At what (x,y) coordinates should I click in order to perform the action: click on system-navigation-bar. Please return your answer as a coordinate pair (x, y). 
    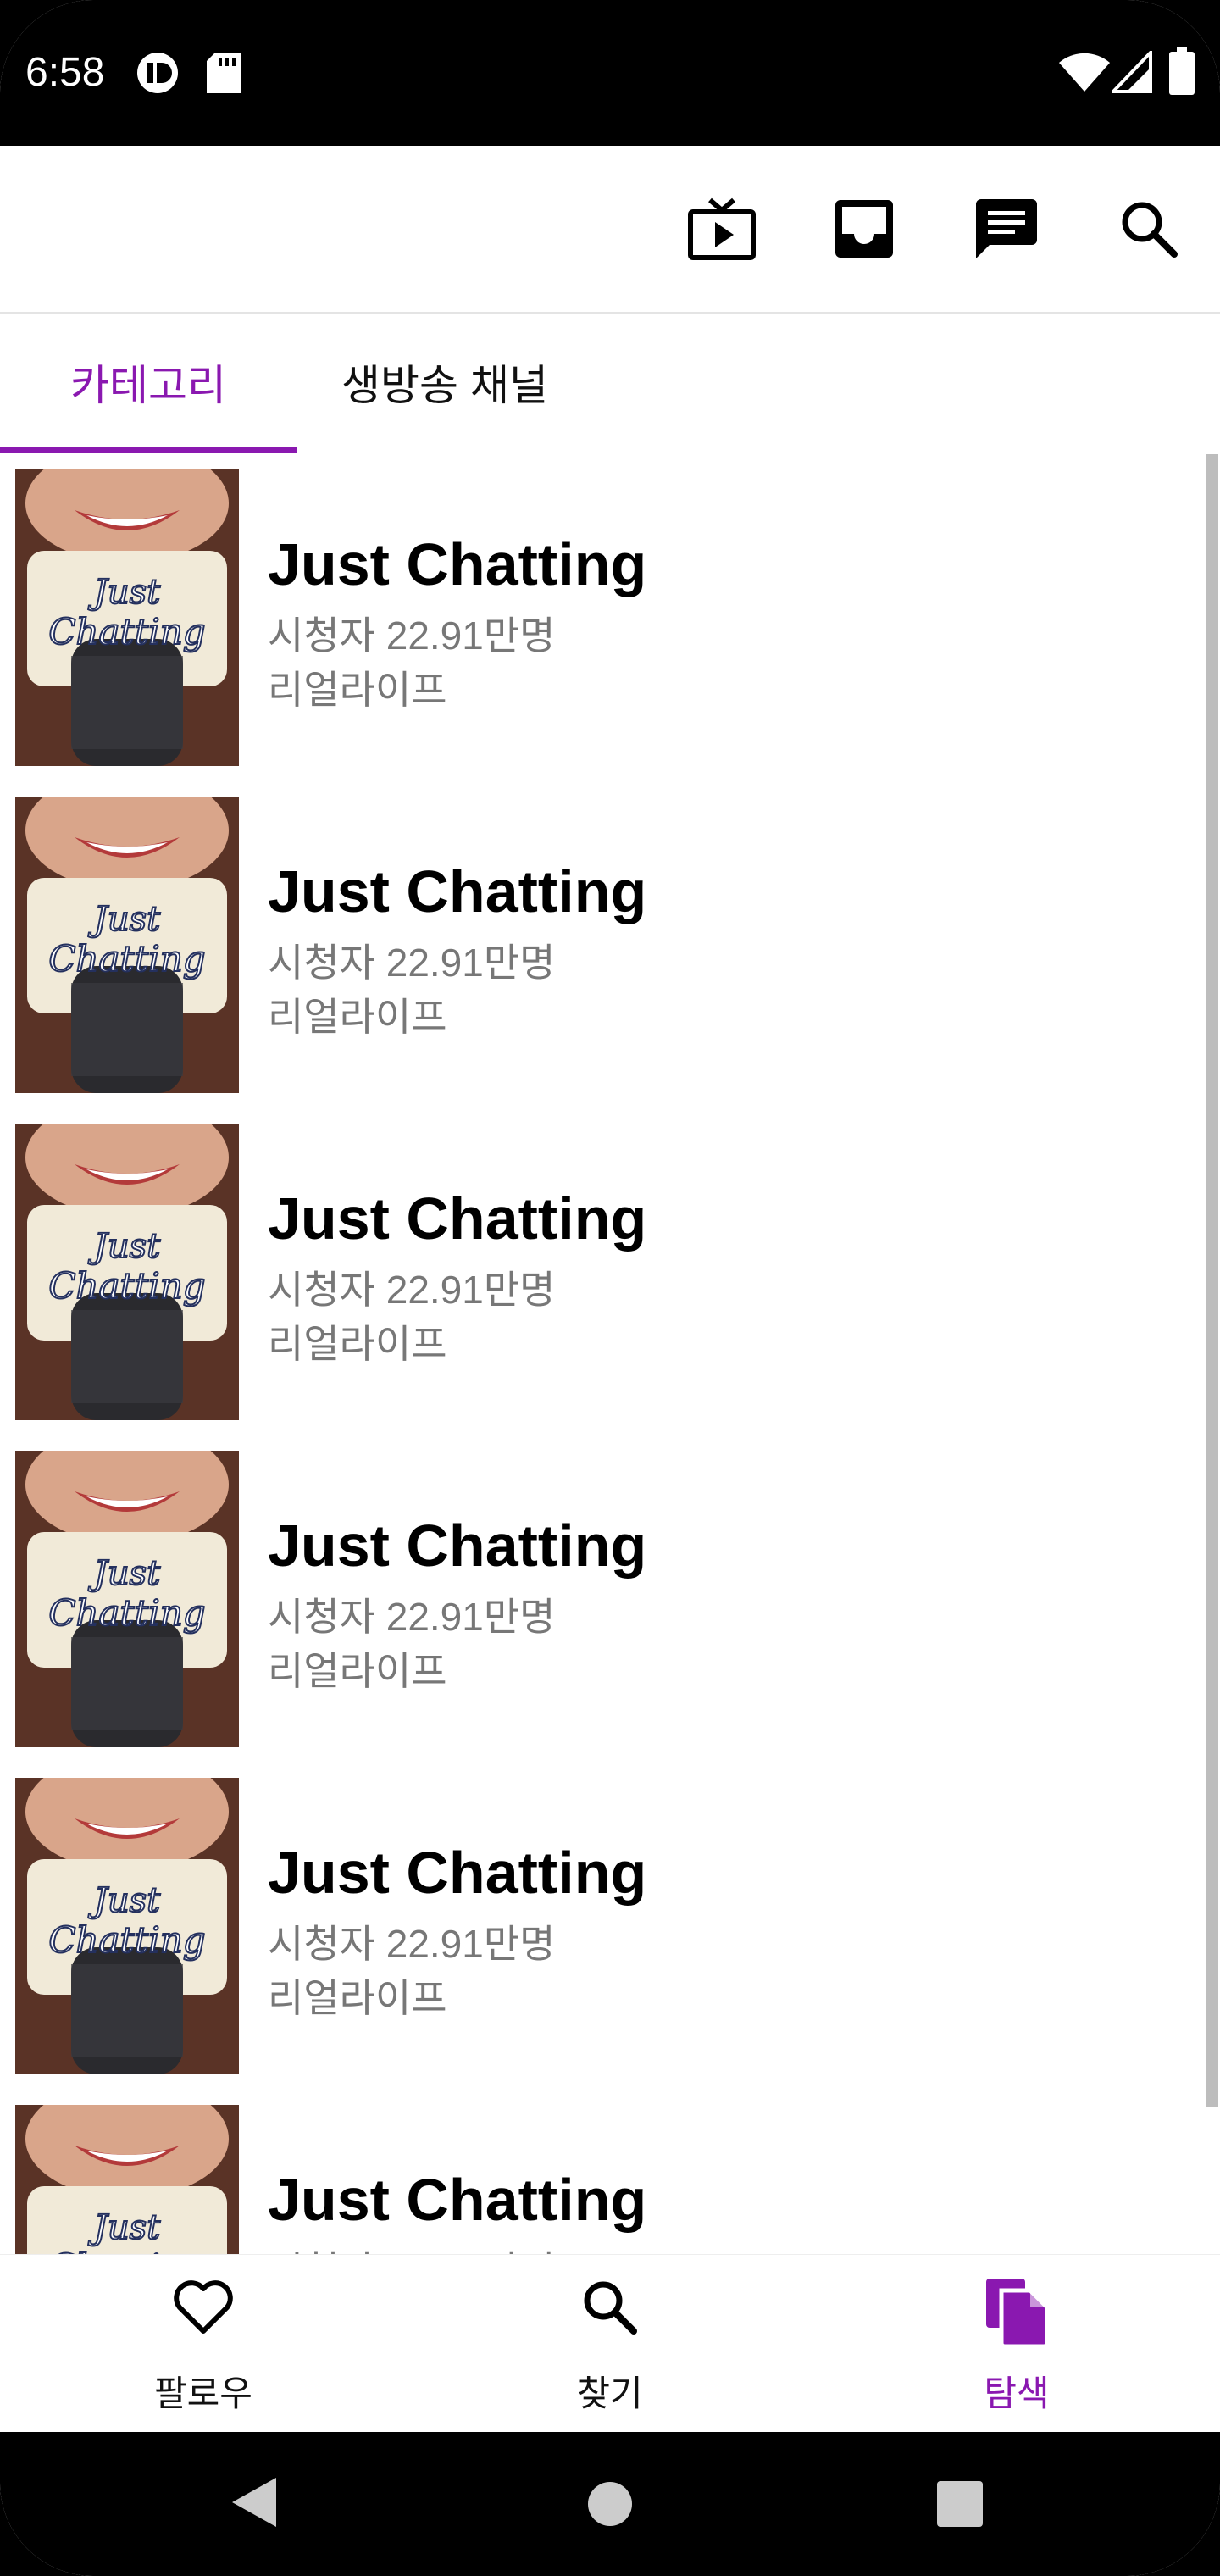
    Looking at the image, I should click on (610, 2504).